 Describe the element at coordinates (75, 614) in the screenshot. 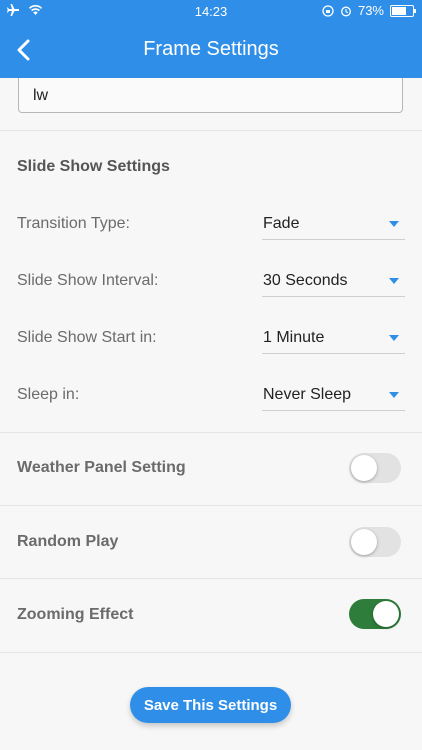

I see `zooming-effect-label: Zooming Effect` at that location.